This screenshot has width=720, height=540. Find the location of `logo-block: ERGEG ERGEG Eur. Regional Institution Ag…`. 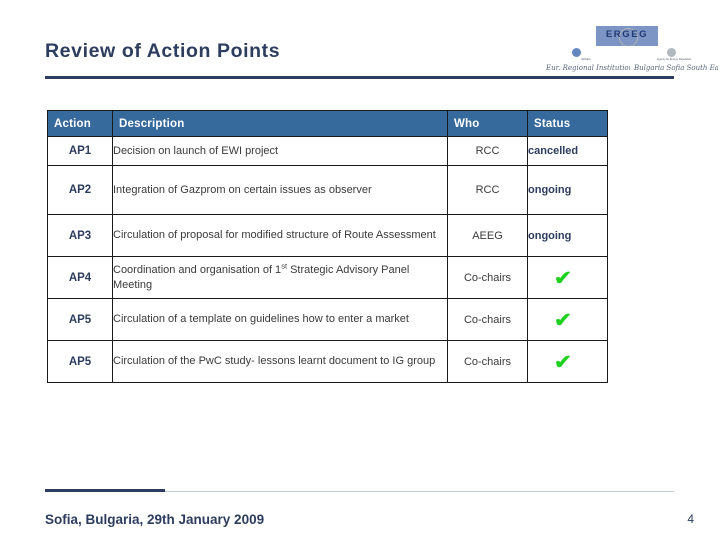

logo-block: ERGEG ERGEG Eur. Regional Institution Ag… is located at coordinates (632, 49).